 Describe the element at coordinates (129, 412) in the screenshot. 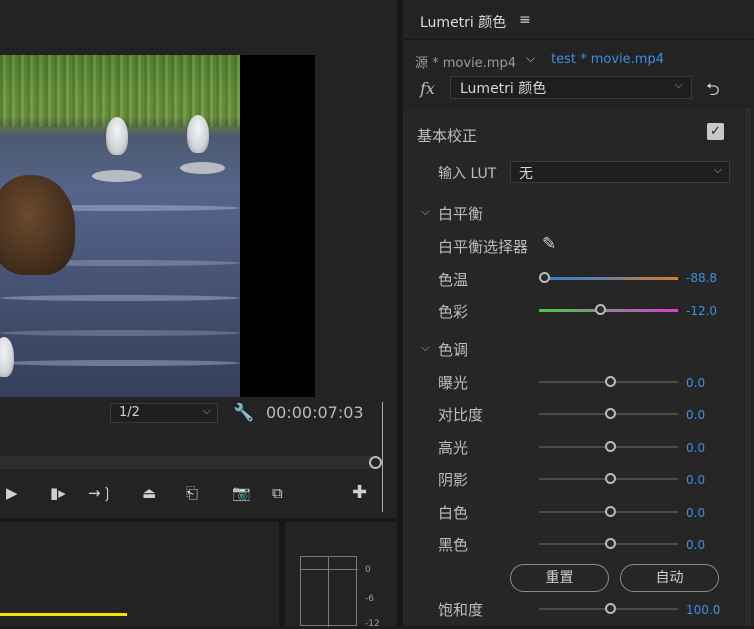

I see `zoom-value: 1/2` at that location.